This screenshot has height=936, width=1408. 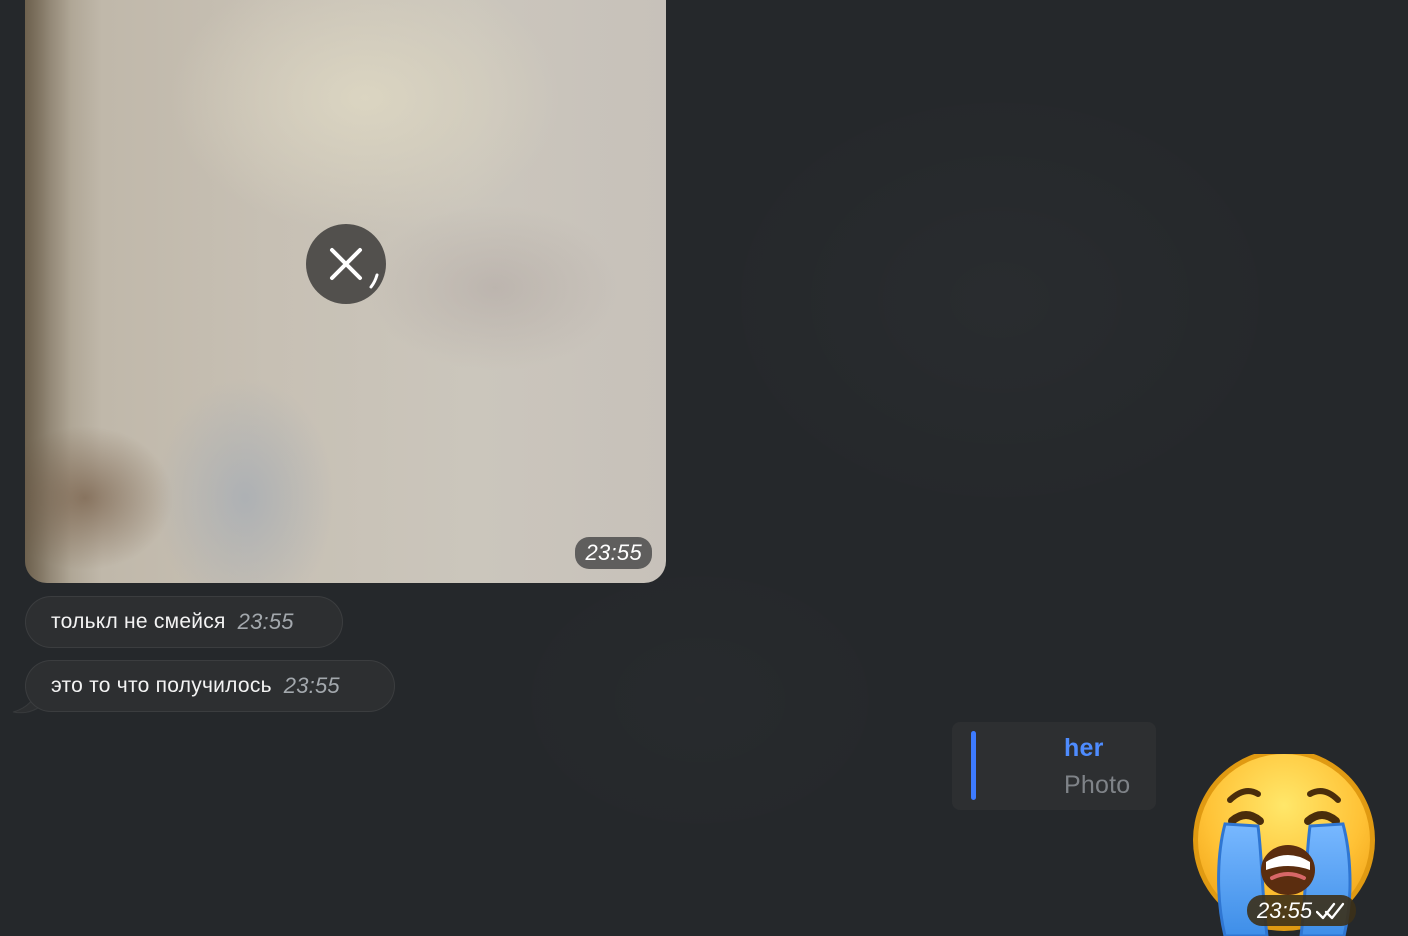 I want to click on sticker-time-badge: 23:55, so click(x=1302, y=910).